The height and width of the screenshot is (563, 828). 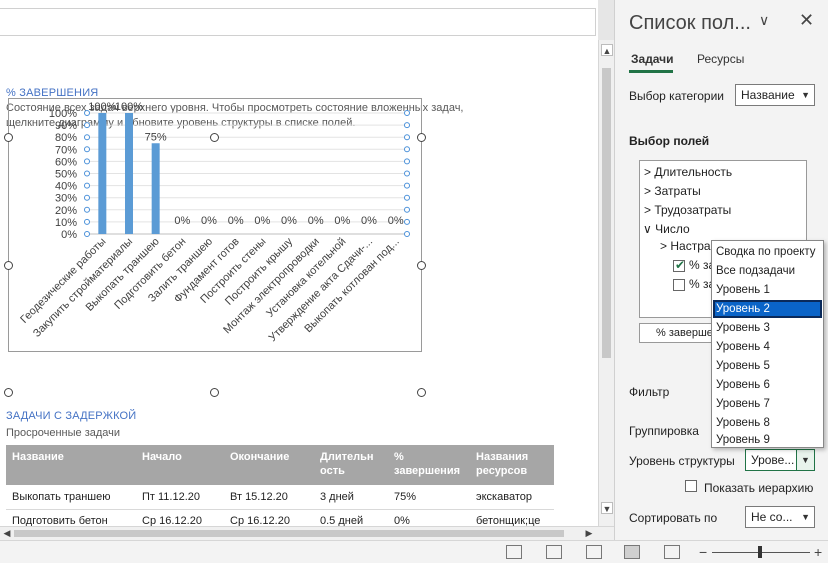 I want to click on tree-item-duration: > Длительность, so click(x=688, y=172).